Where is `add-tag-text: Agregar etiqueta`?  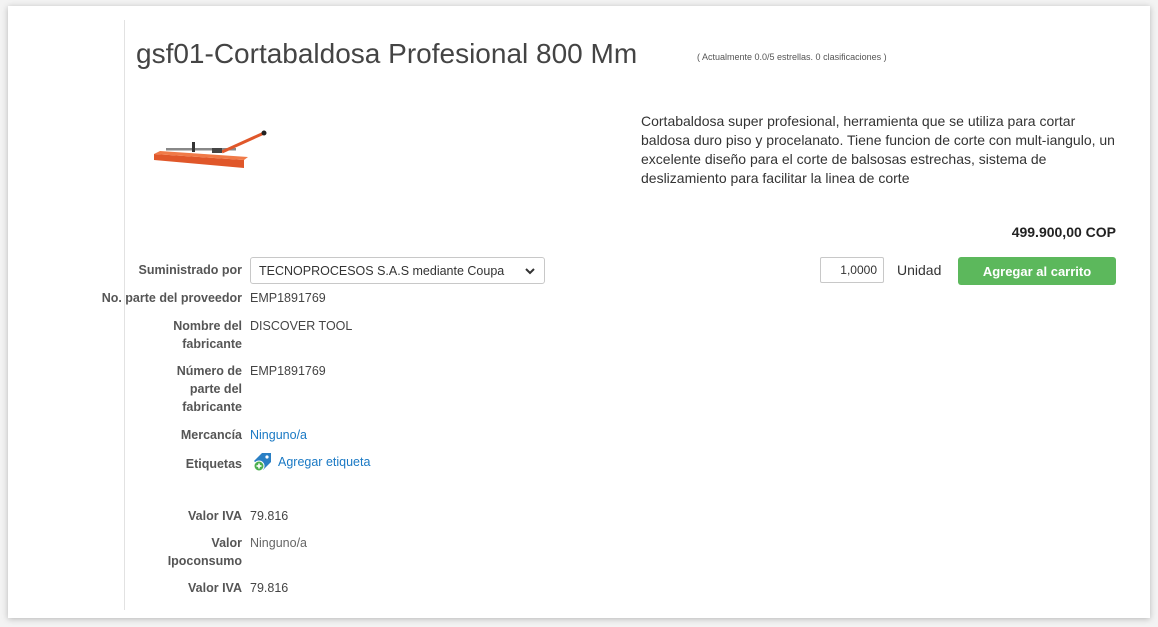 add-tag-text: Agregar etiqueta is located at coordinates (324, 462).